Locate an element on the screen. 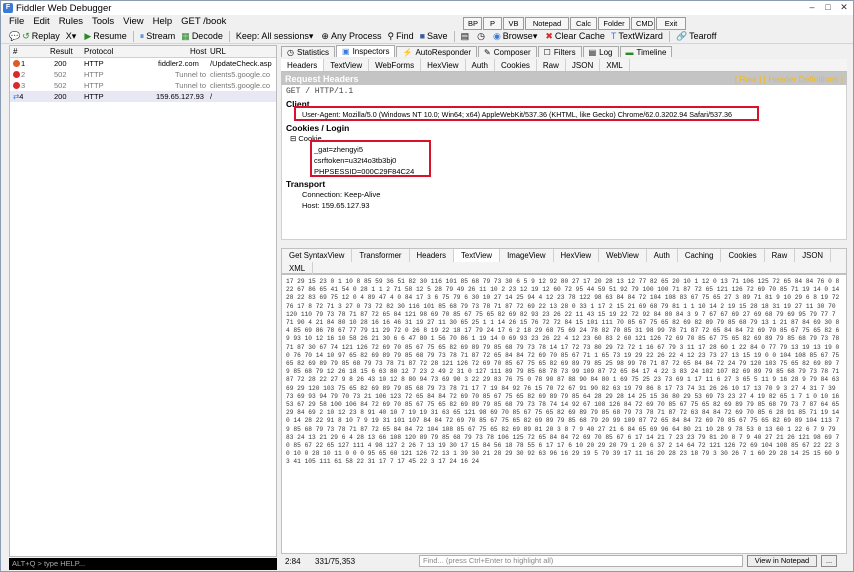  session-row: 1 200 HTTP fiddler2.com /UpdateCheck.asp is located at coordinates (143, 63).